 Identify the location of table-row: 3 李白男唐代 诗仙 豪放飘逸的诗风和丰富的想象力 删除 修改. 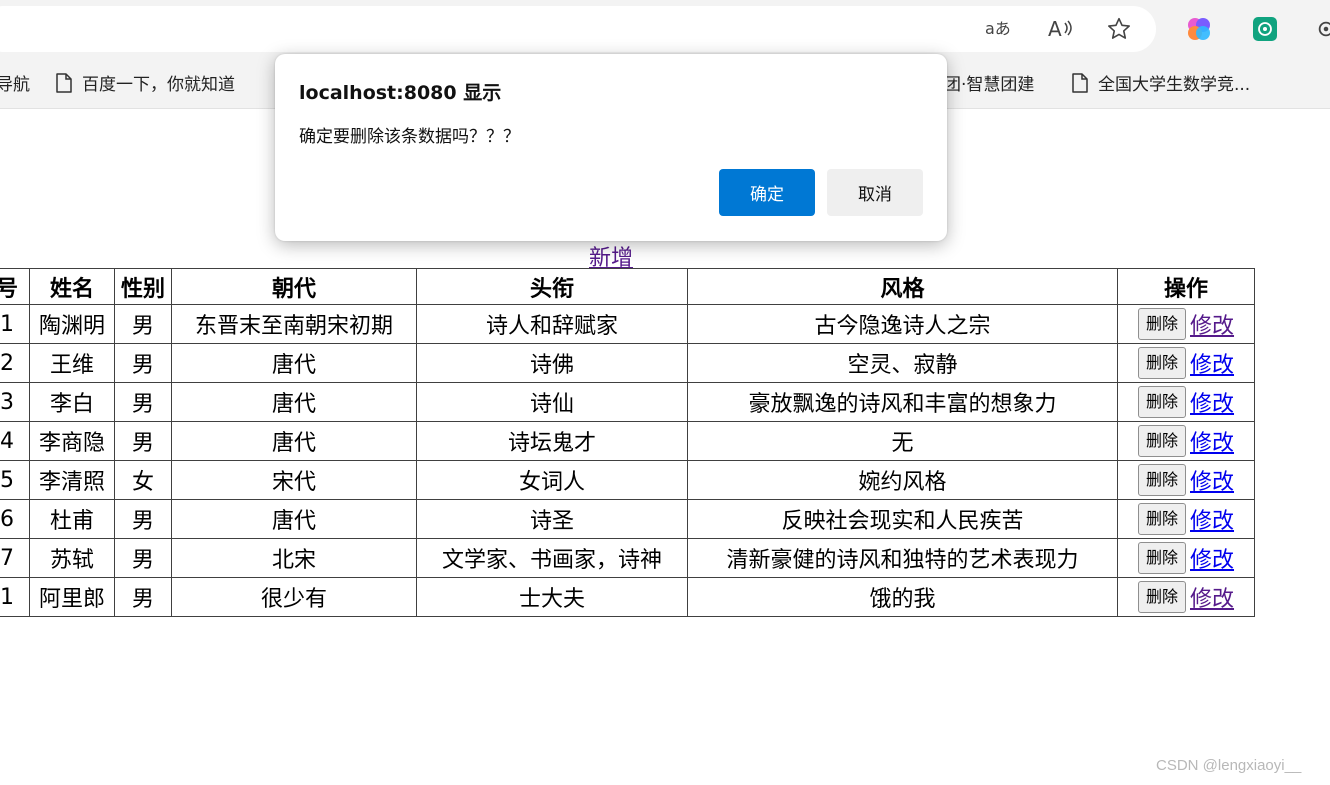
(627, 402).